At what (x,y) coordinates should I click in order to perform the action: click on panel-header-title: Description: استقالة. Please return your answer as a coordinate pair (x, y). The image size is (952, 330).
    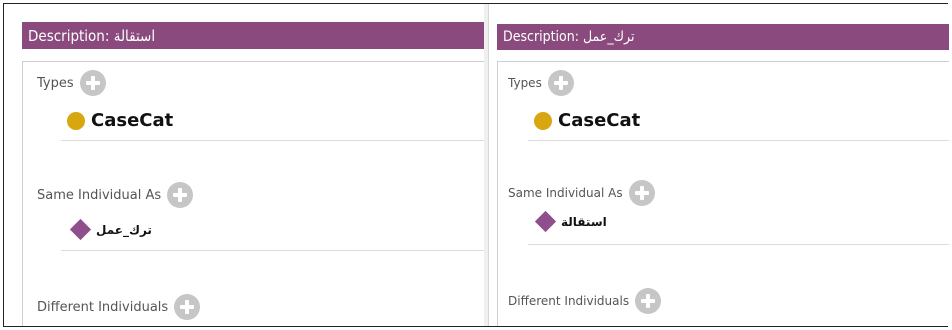
    Looking at the image, I should click on (92, 35).